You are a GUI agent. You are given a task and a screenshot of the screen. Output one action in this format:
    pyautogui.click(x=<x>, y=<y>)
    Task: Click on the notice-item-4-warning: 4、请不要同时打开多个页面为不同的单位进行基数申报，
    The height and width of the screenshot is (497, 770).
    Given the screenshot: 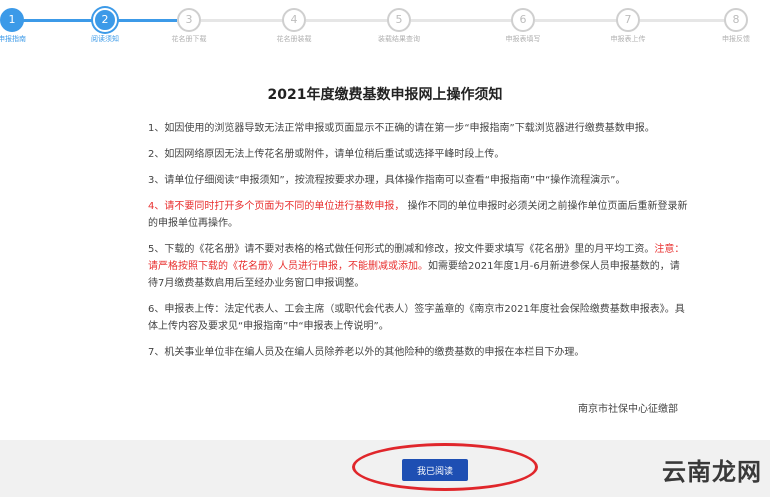 What is the action you would take?
    pyautogui.click(x=276, y=206)
    